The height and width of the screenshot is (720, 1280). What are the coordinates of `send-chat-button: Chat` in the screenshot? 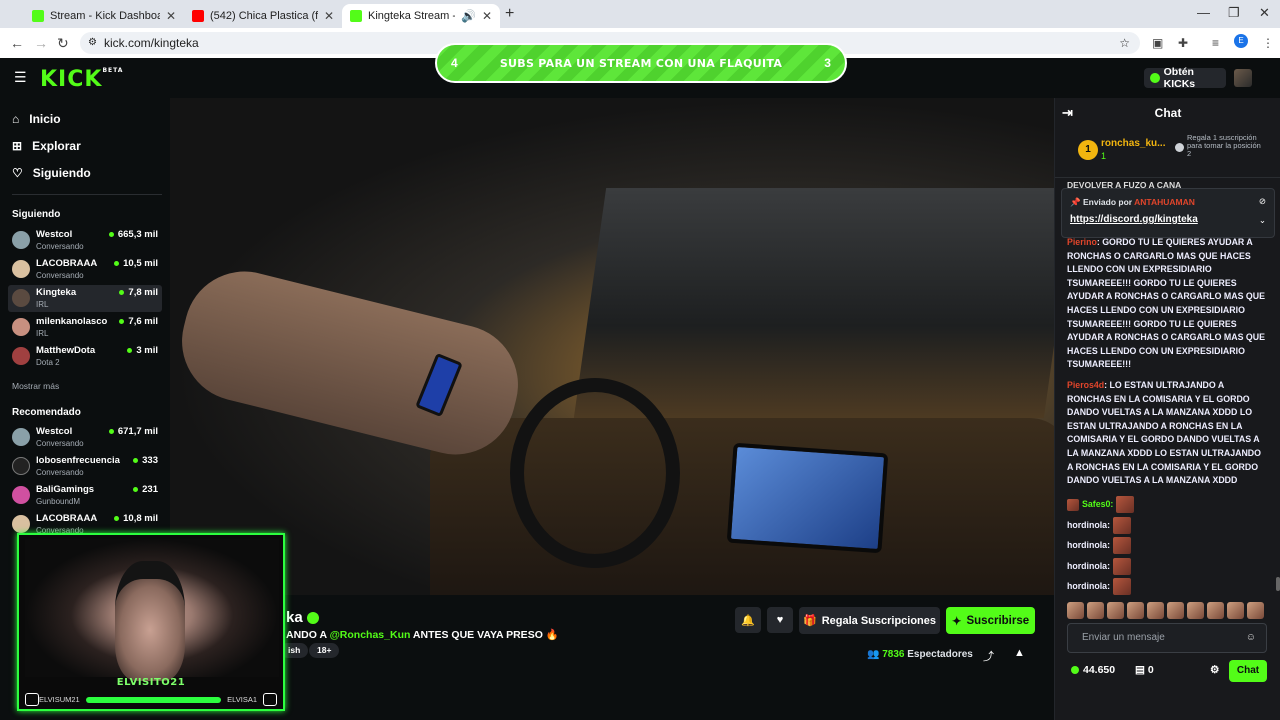 It's located at (1248, 671).